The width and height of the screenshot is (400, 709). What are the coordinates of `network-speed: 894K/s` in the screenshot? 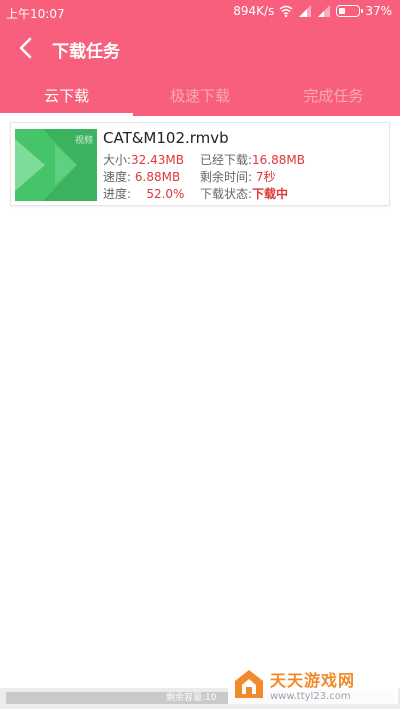 It's located at (254, 11).